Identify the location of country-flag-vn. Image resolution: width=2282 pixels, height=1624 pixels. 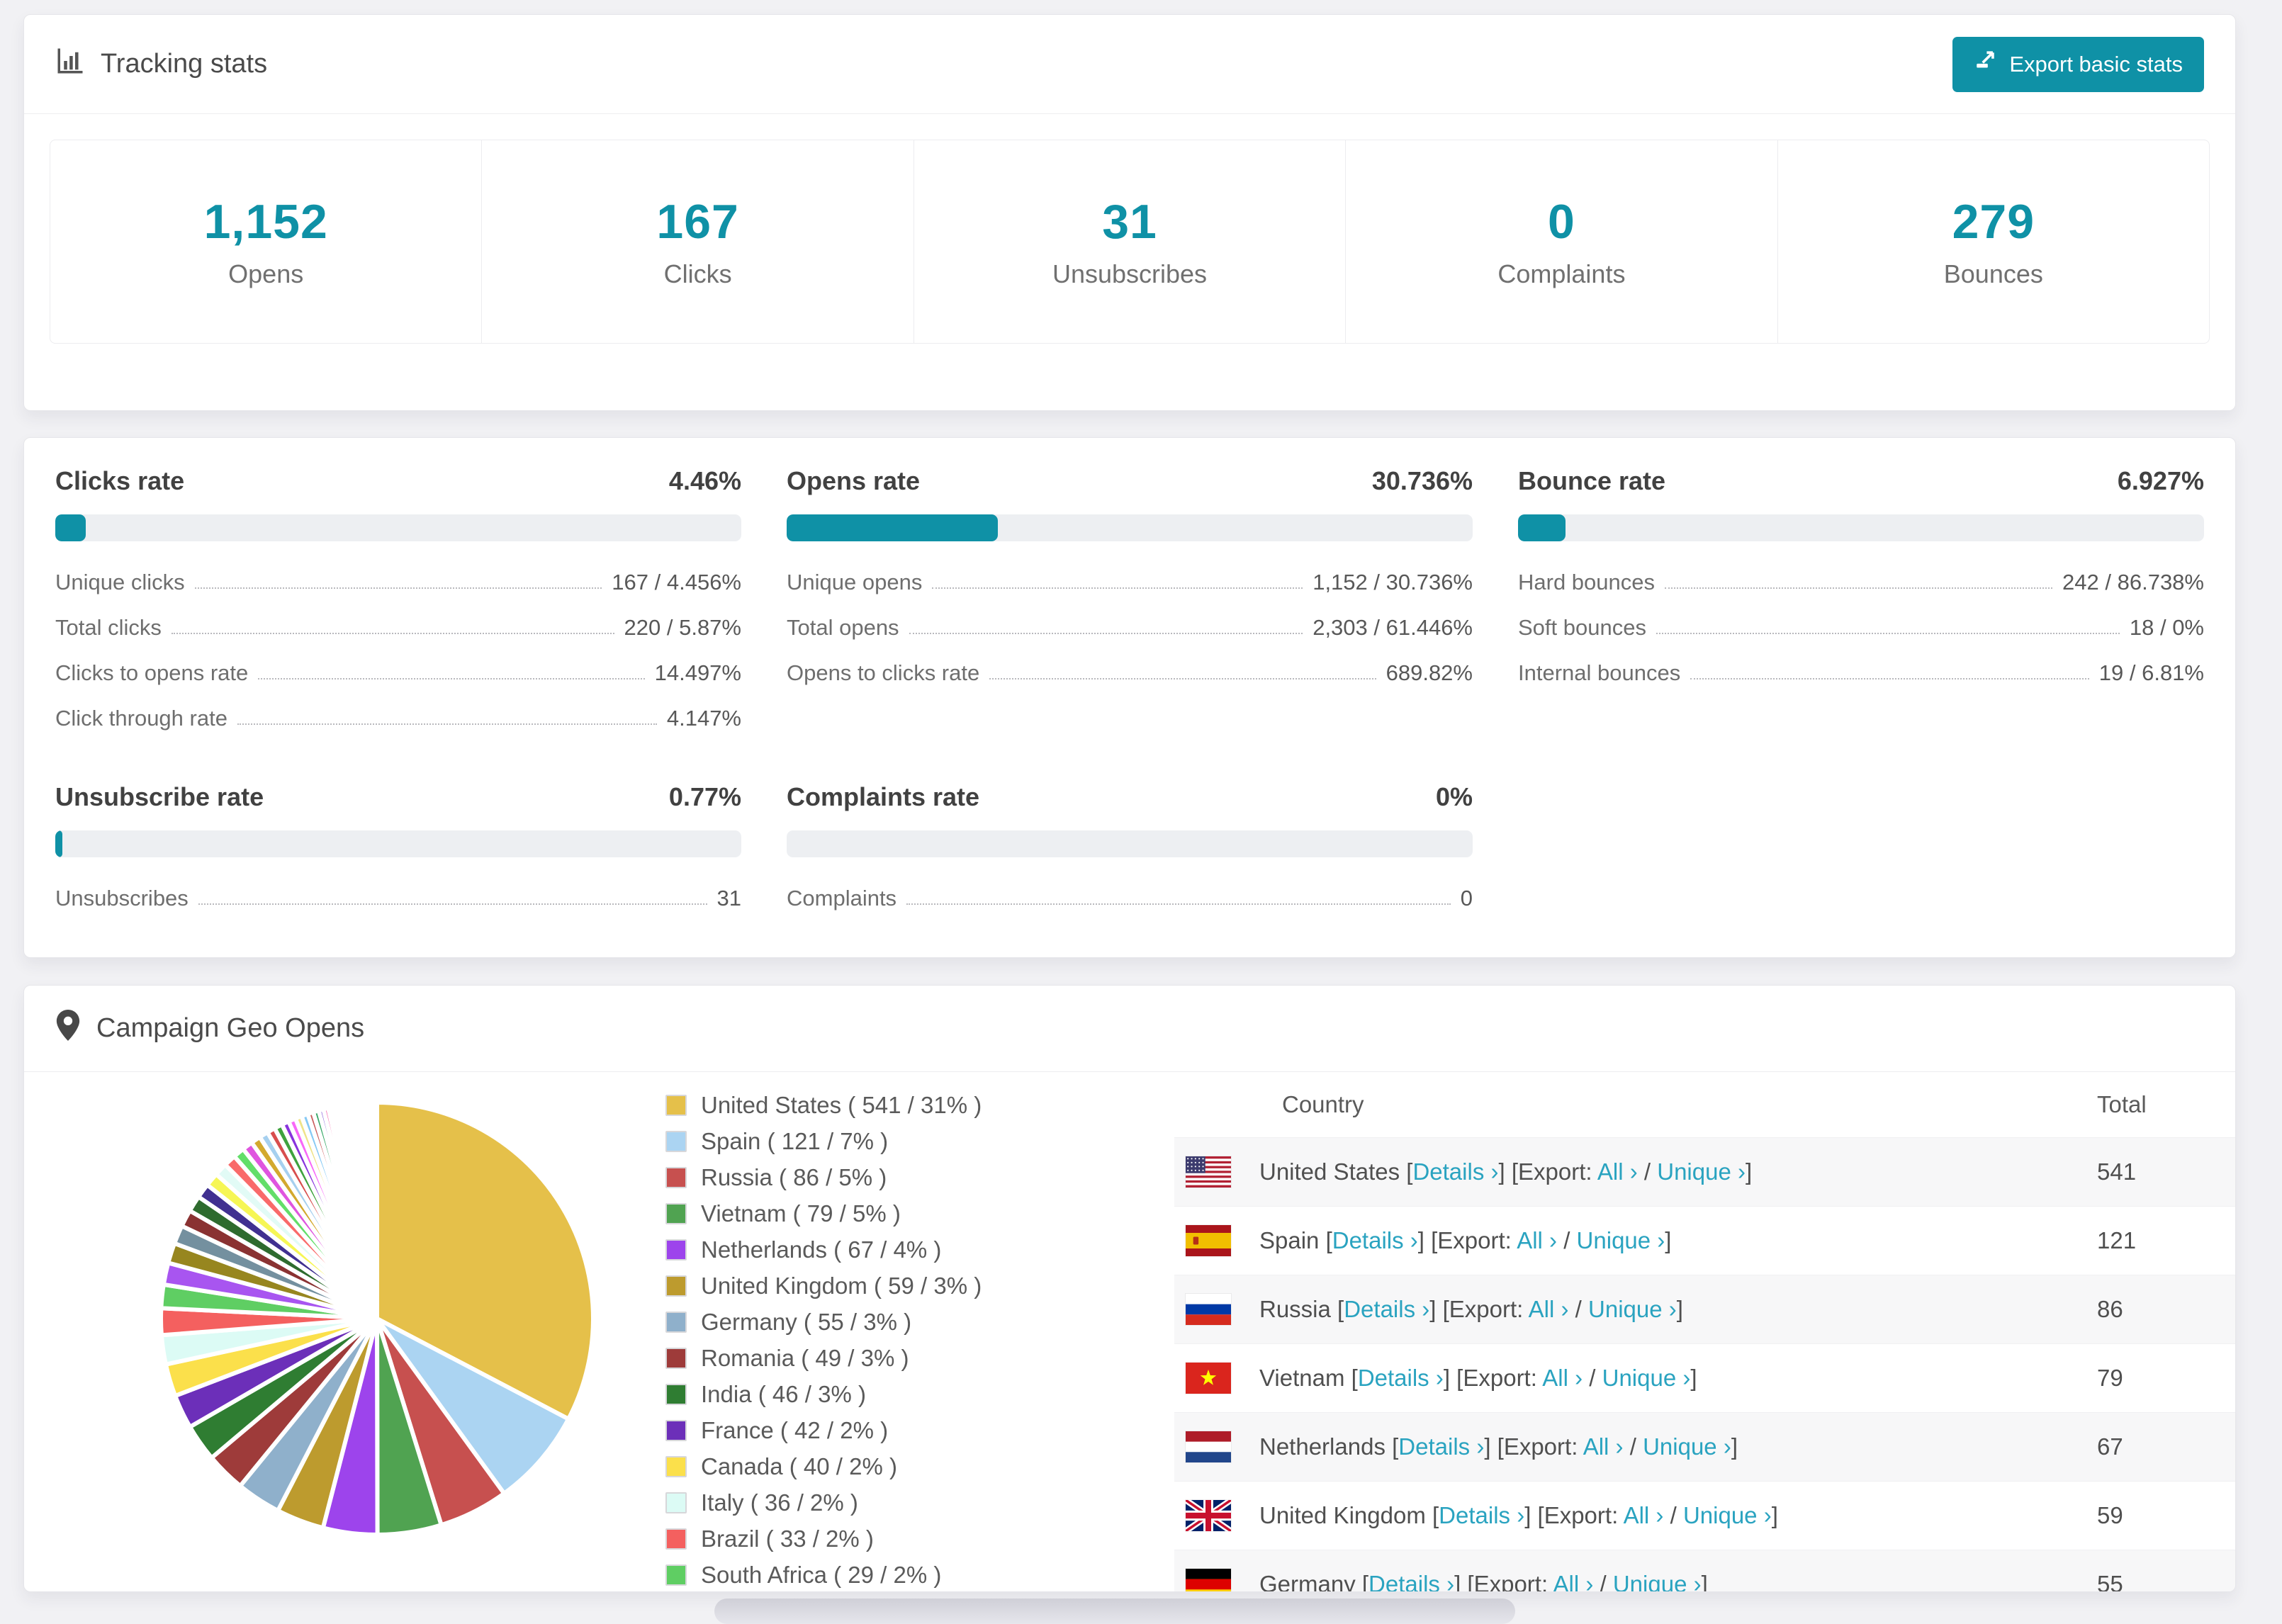
(1208, 1378).